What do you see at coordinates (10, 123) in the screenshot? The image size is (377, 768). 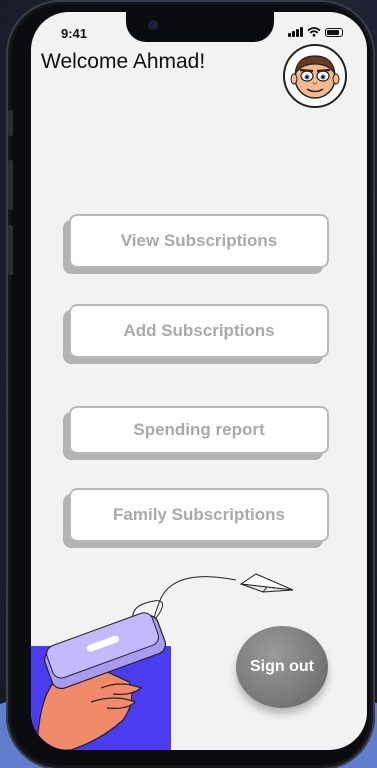 I see `mute-switch` at bounding box center [10, 123].